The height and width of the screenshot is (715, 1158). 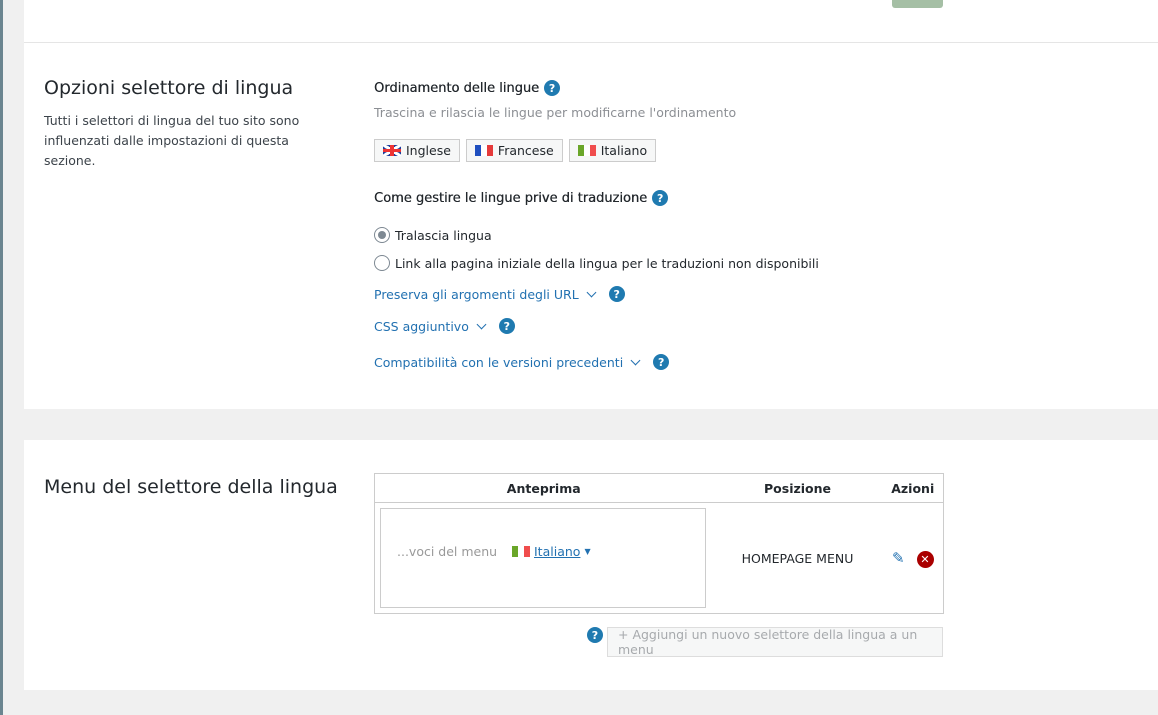 I want to click on menu-preview: ...voci del menu Italiano ▼, so click(x=543, y=558).